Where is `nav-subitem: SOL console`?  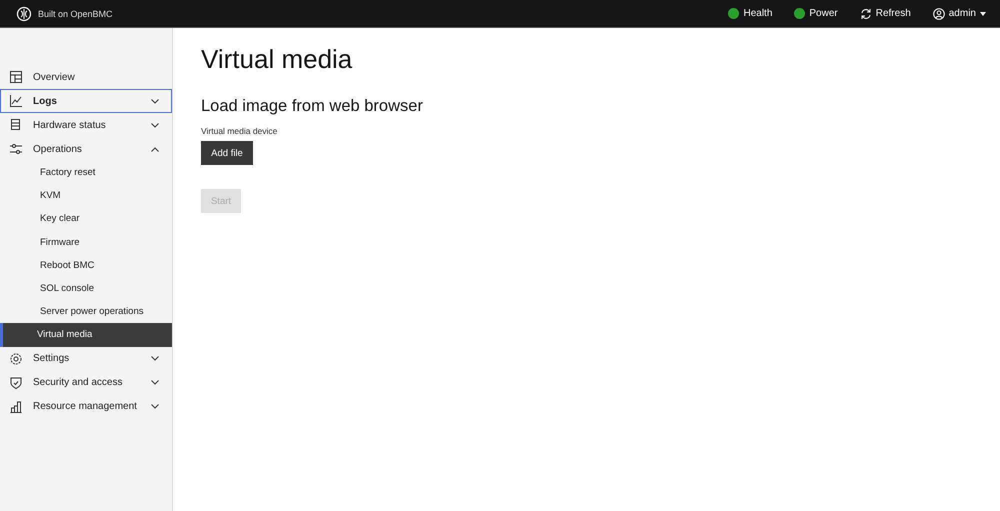 nav-subitem: SOL console is located at coordinates (86, 288).